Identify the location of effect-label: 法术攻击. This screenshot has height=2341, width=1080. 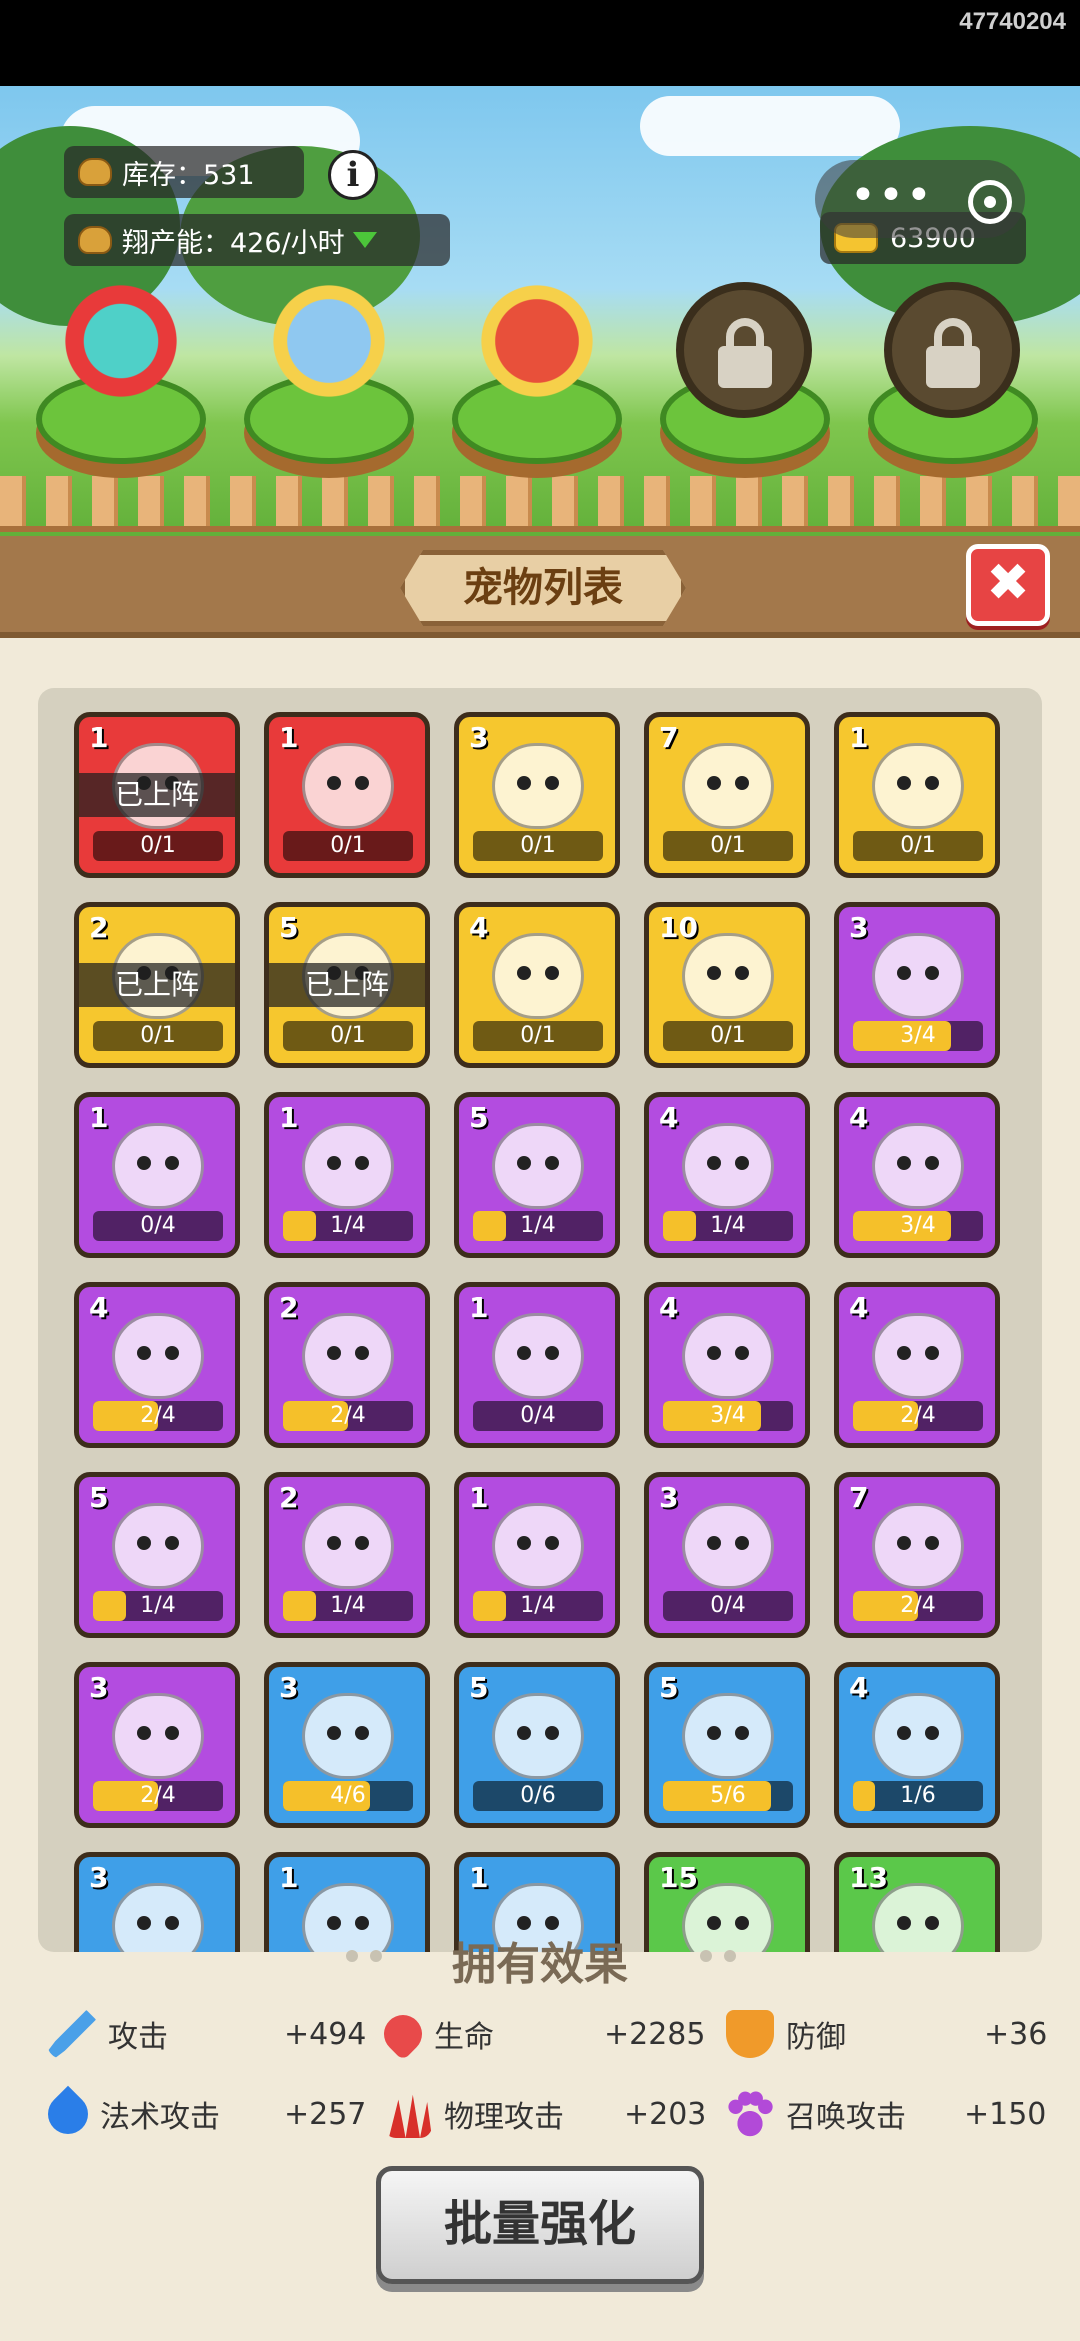
(160, 2117).